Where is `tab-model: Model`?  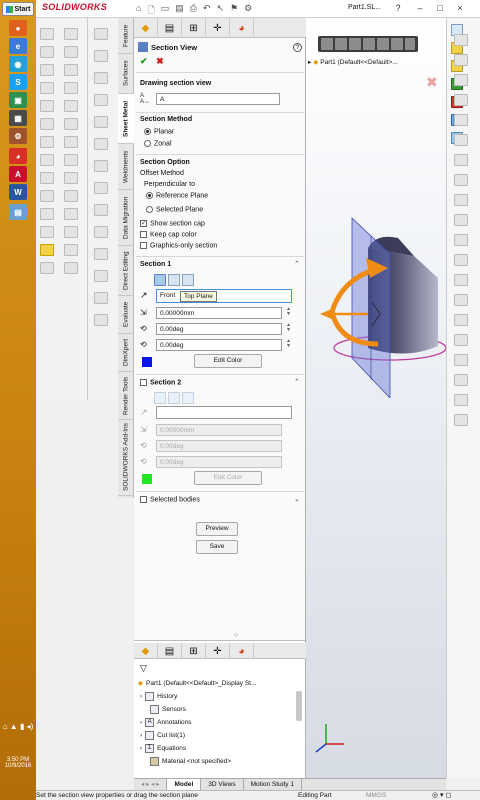 tab-model: Model is located at coordinates (184, 784).